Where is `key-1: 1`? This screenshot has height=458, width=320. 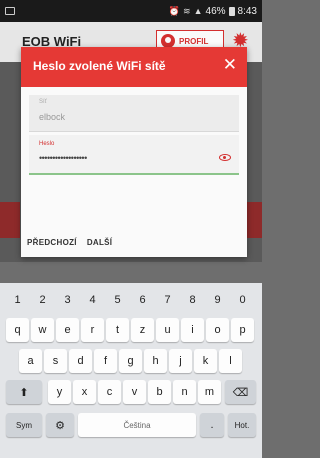 key-1: 1 is located at coordinates (17, 300).